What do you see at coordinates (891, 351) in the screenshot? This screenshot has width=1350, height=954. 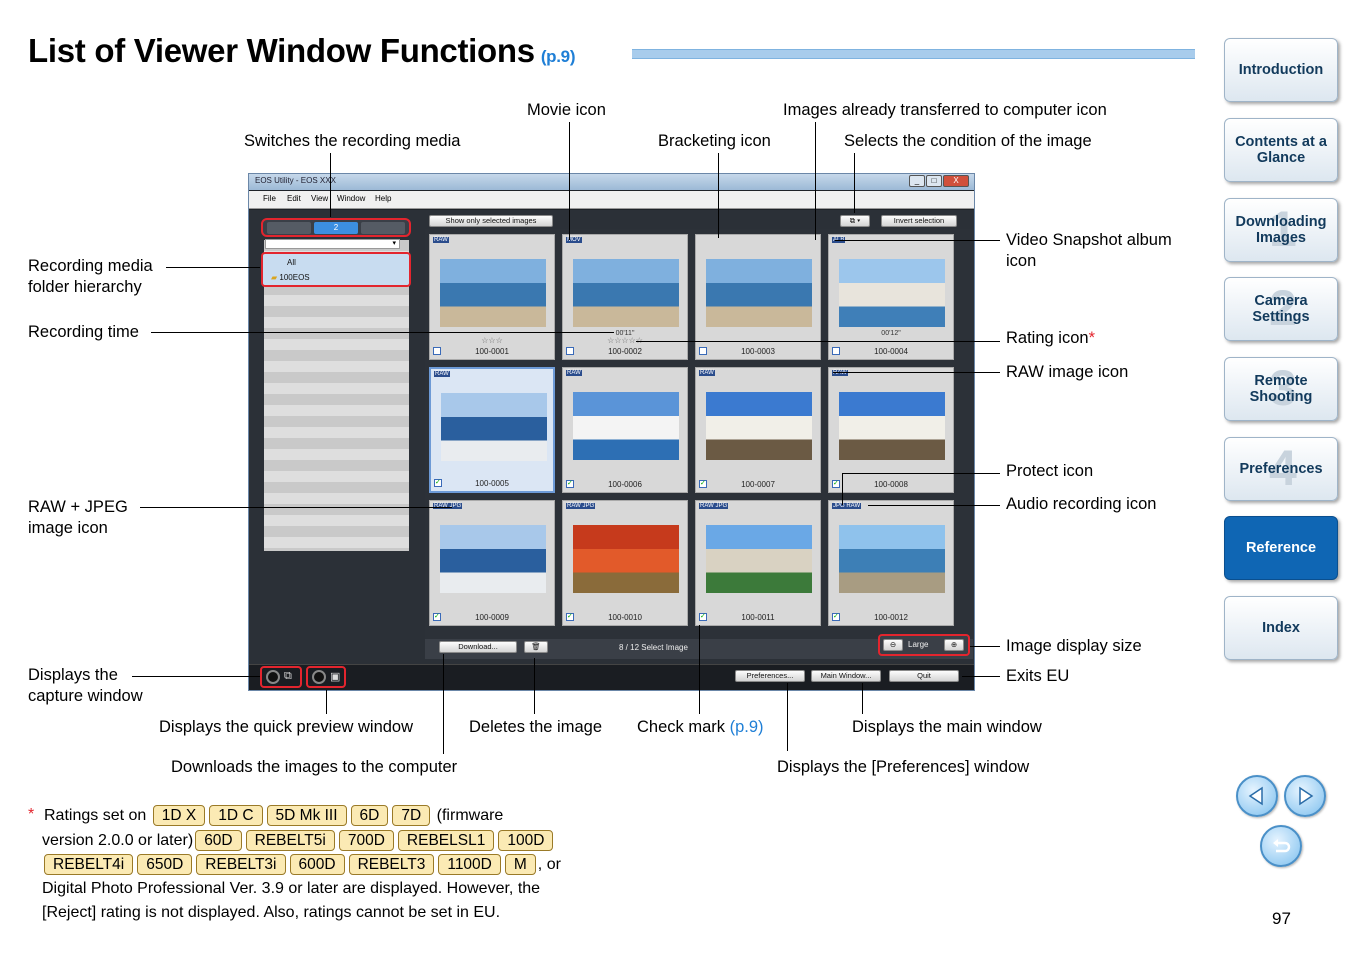 I see `file-name: 100-0004` at bounding box center [891, 351].